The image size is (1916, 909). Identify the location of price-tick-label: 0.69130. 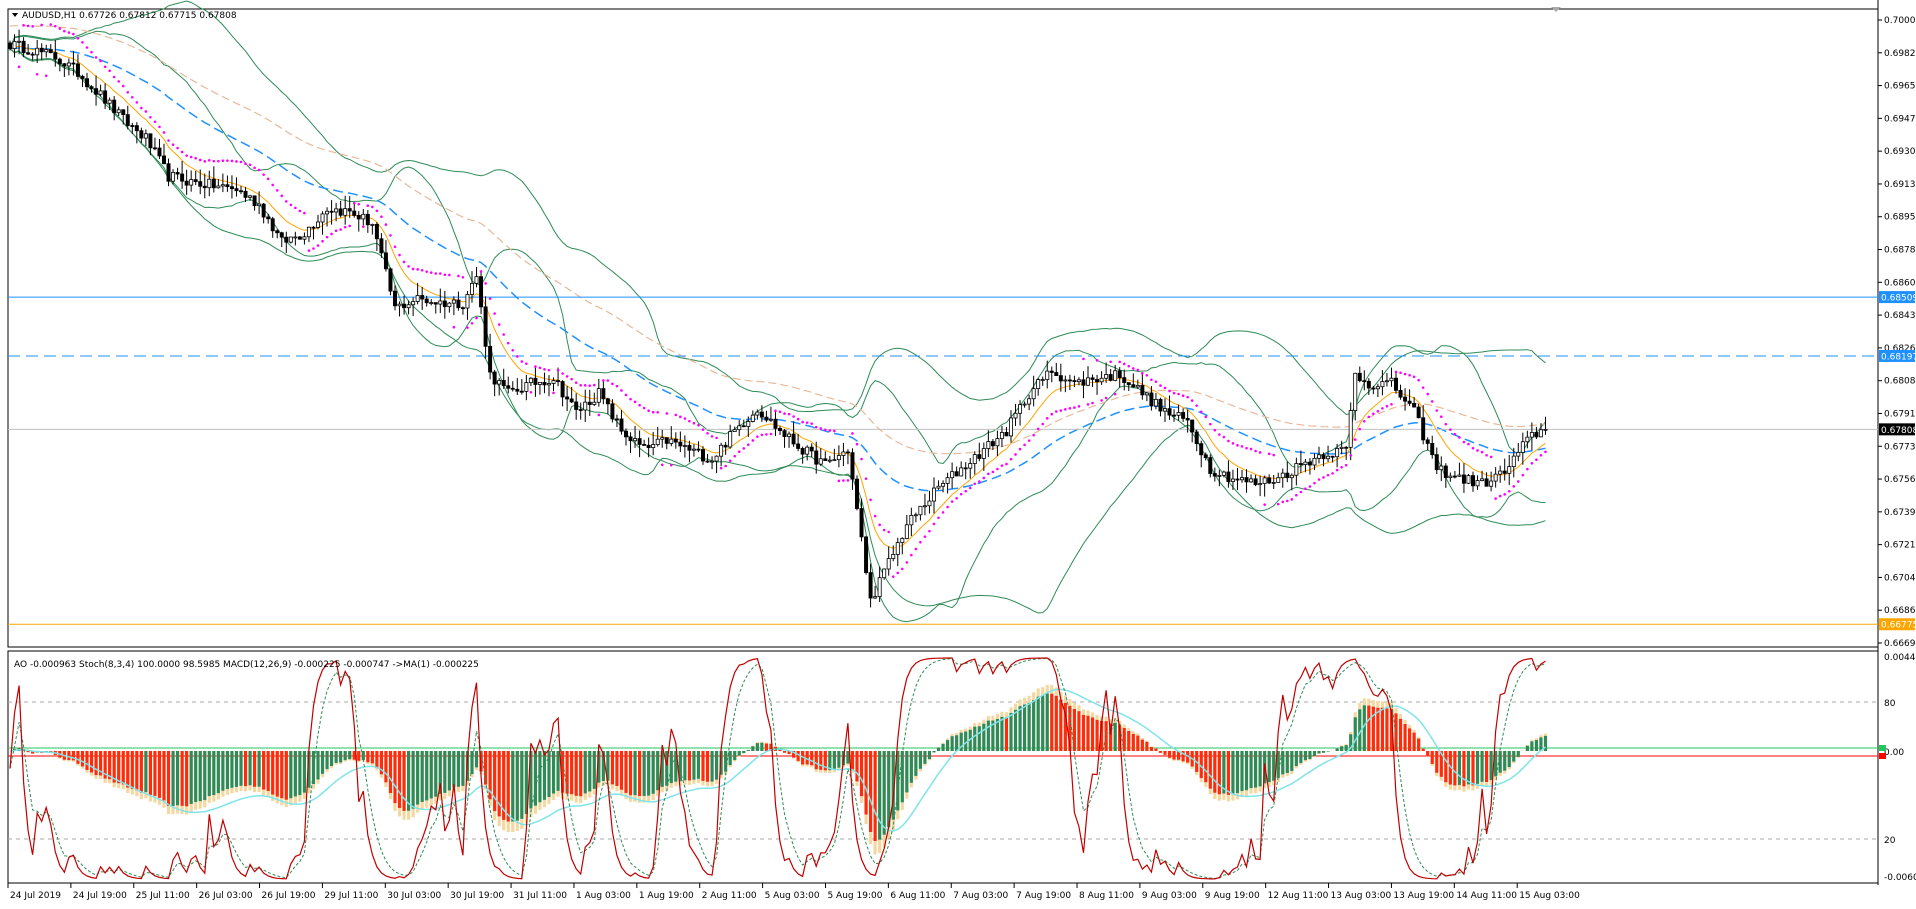
(1900, 185).